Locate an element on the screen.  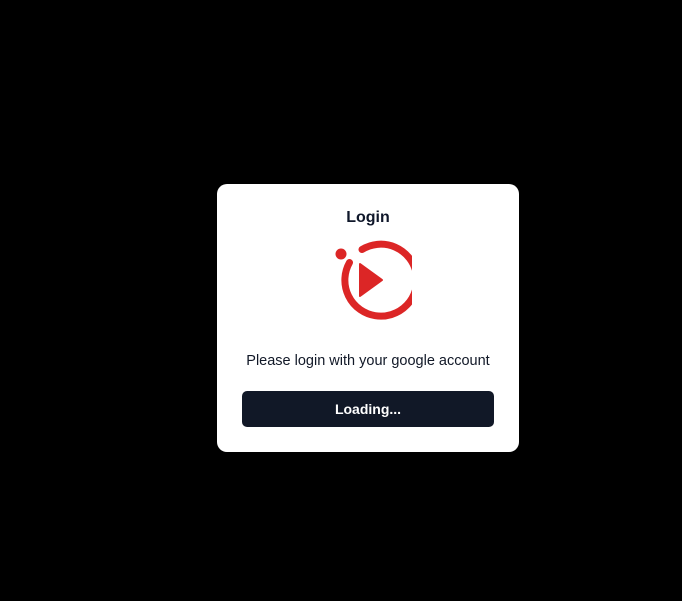
login-instruction: Please login with your google account is located at coordinates (368, 361).